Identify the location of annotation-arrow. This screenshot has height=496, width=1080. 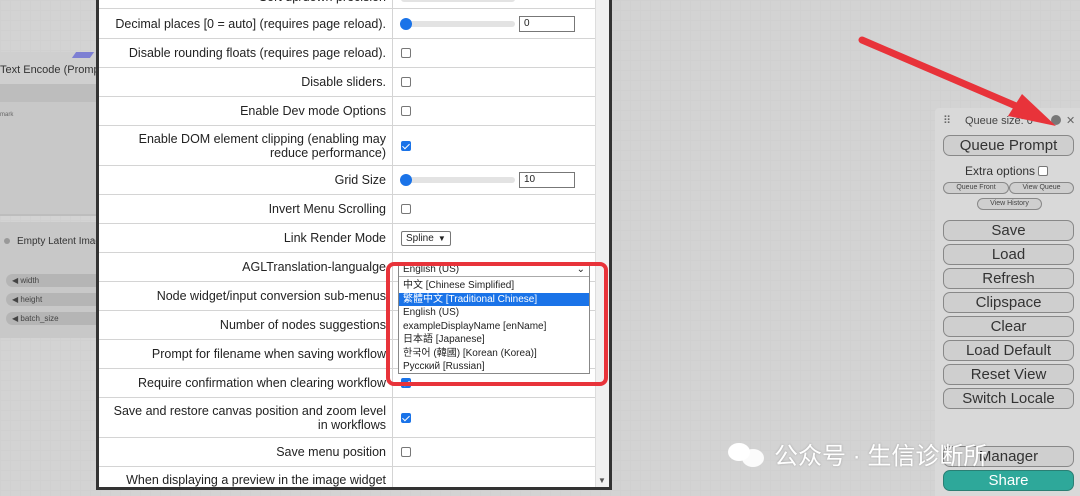
(957, 81).